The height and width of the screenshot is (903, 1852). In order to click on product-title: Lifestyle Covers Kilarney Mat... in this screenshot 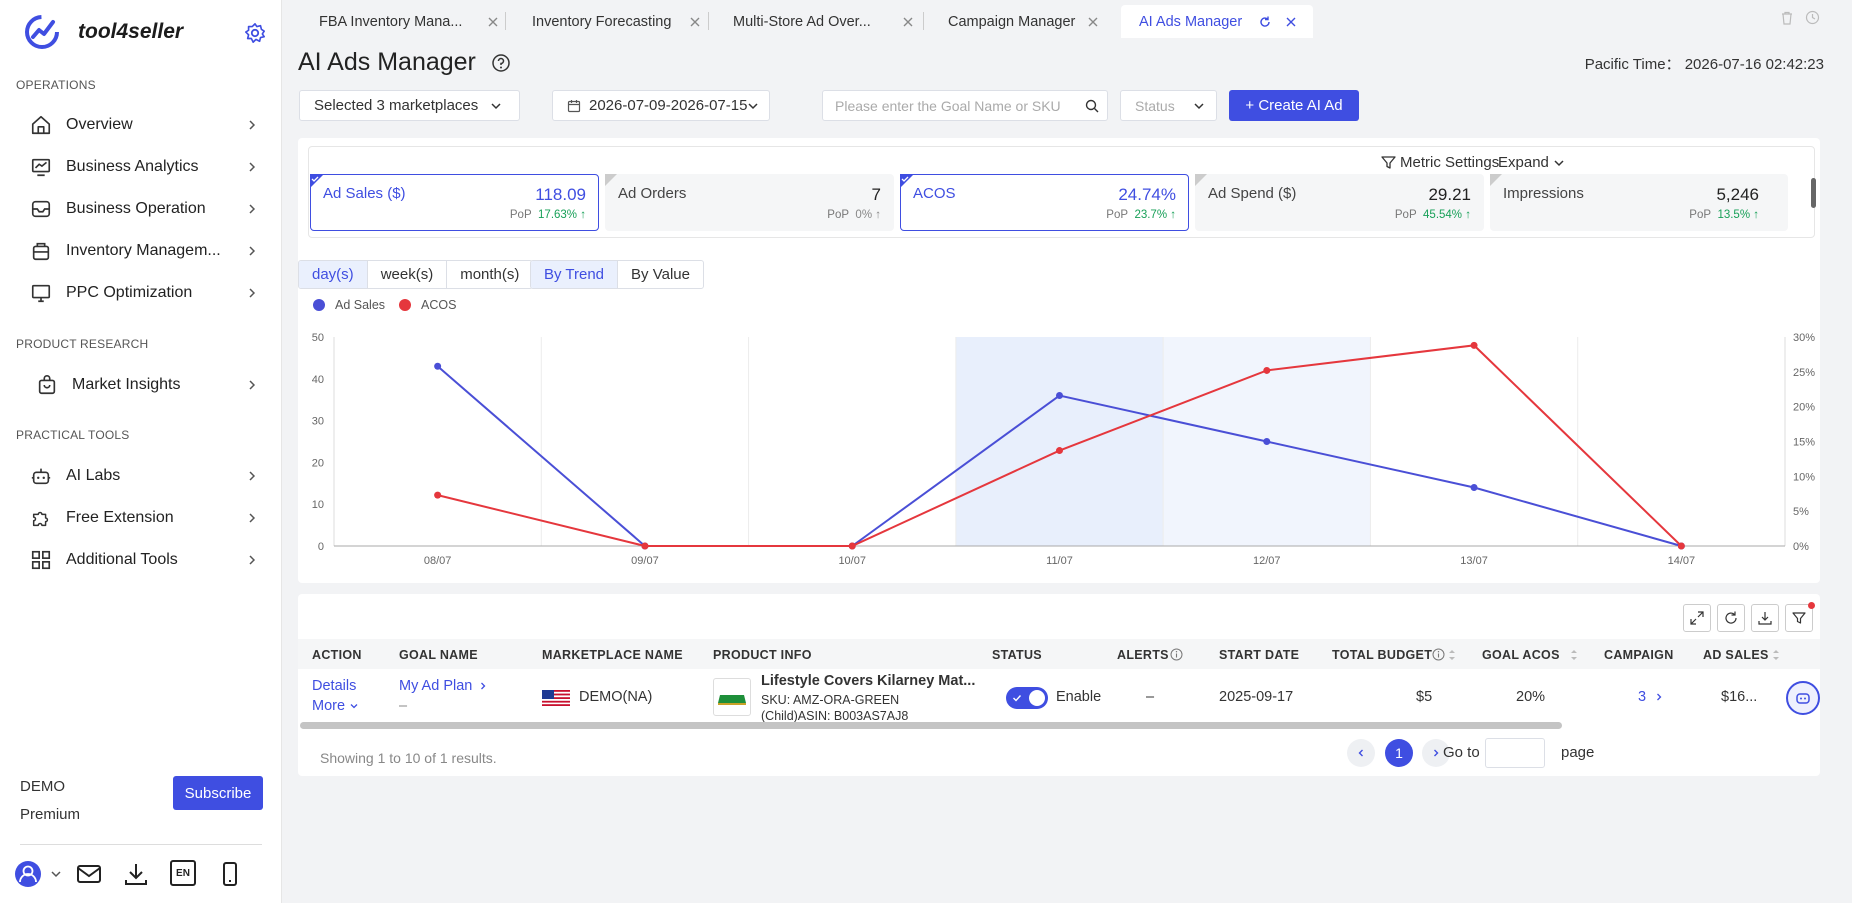, I will do `click(868, 681)`.